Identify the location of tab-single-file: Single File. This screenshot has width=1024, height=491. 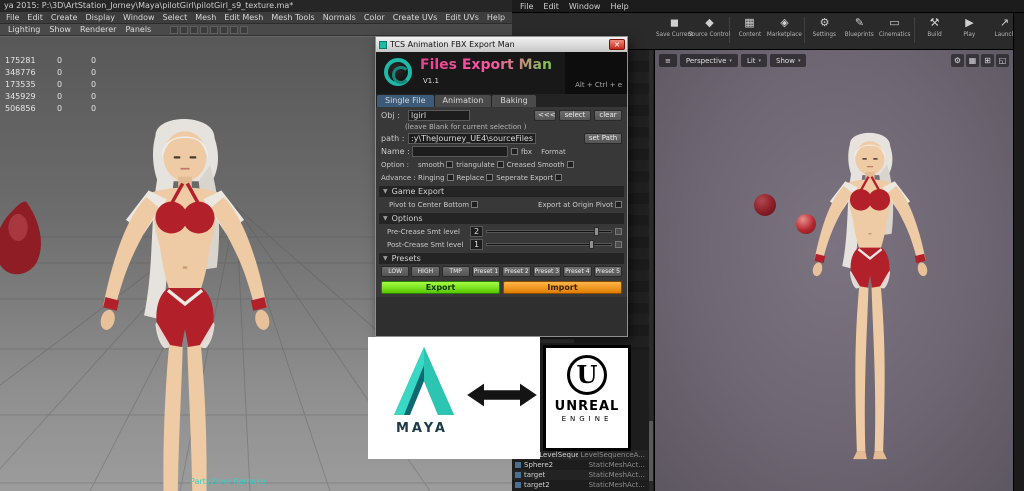
(405, 101).